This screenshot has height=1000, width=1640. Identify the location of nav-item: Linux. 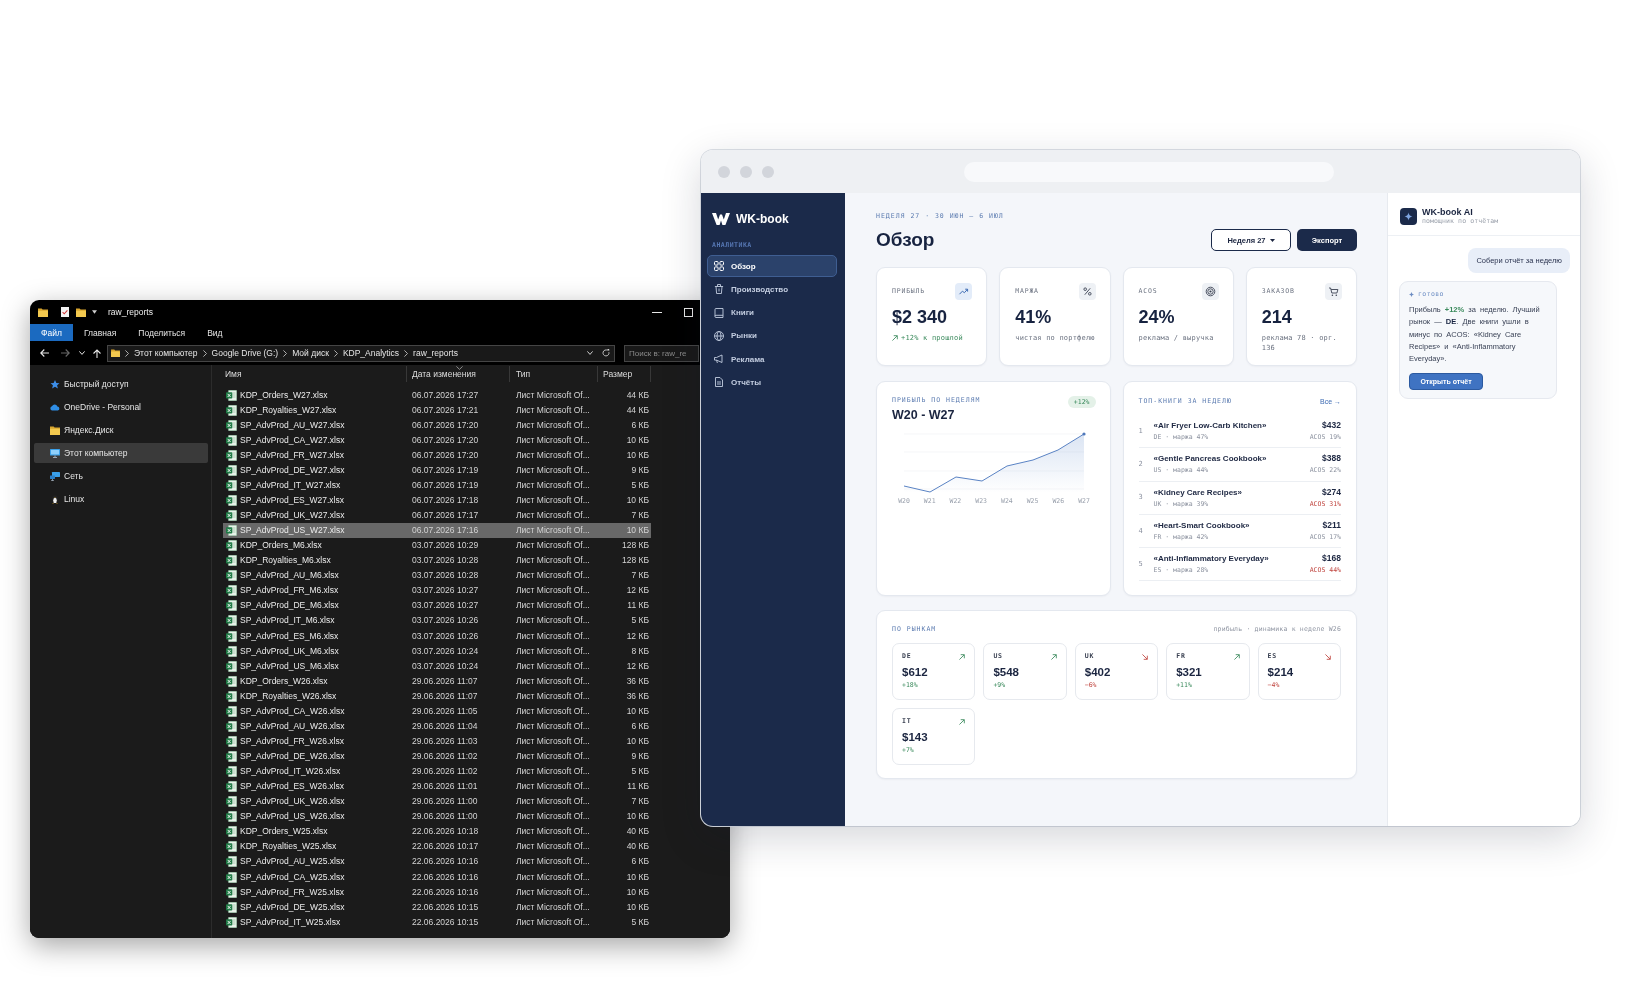
(121, 499).